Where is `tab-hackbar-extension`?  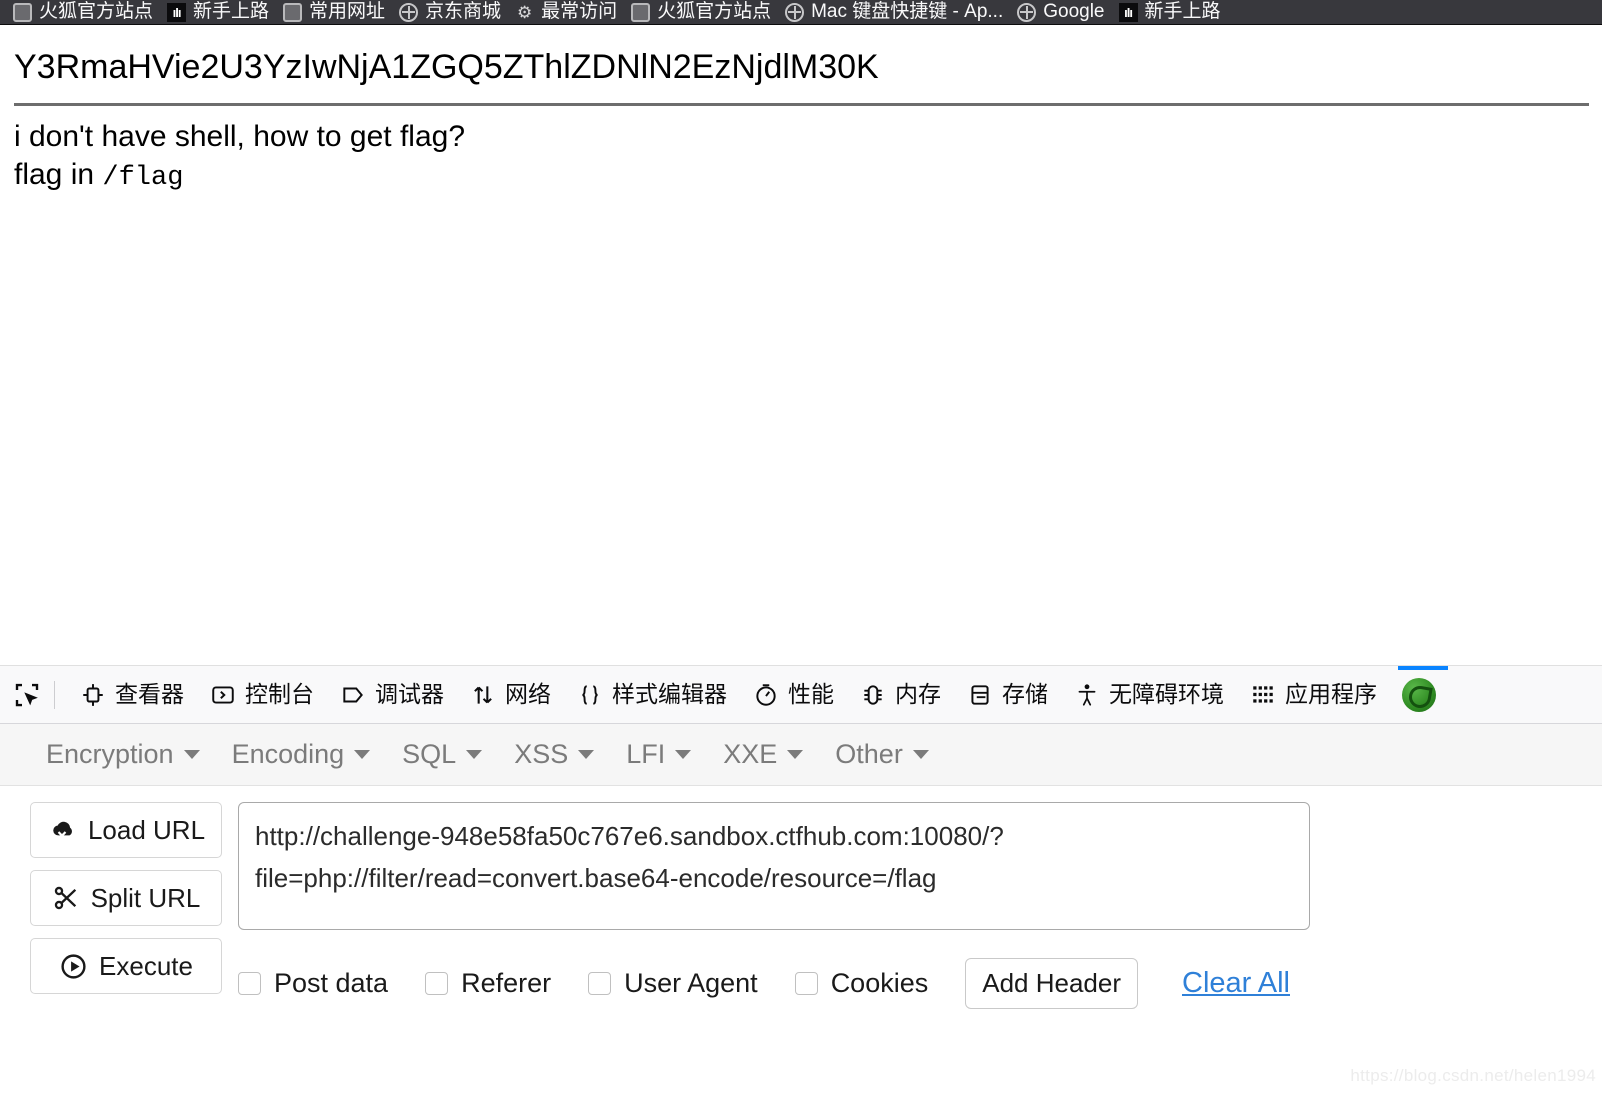 tab-hackbar-extension is located at coordinates (1419, 694).